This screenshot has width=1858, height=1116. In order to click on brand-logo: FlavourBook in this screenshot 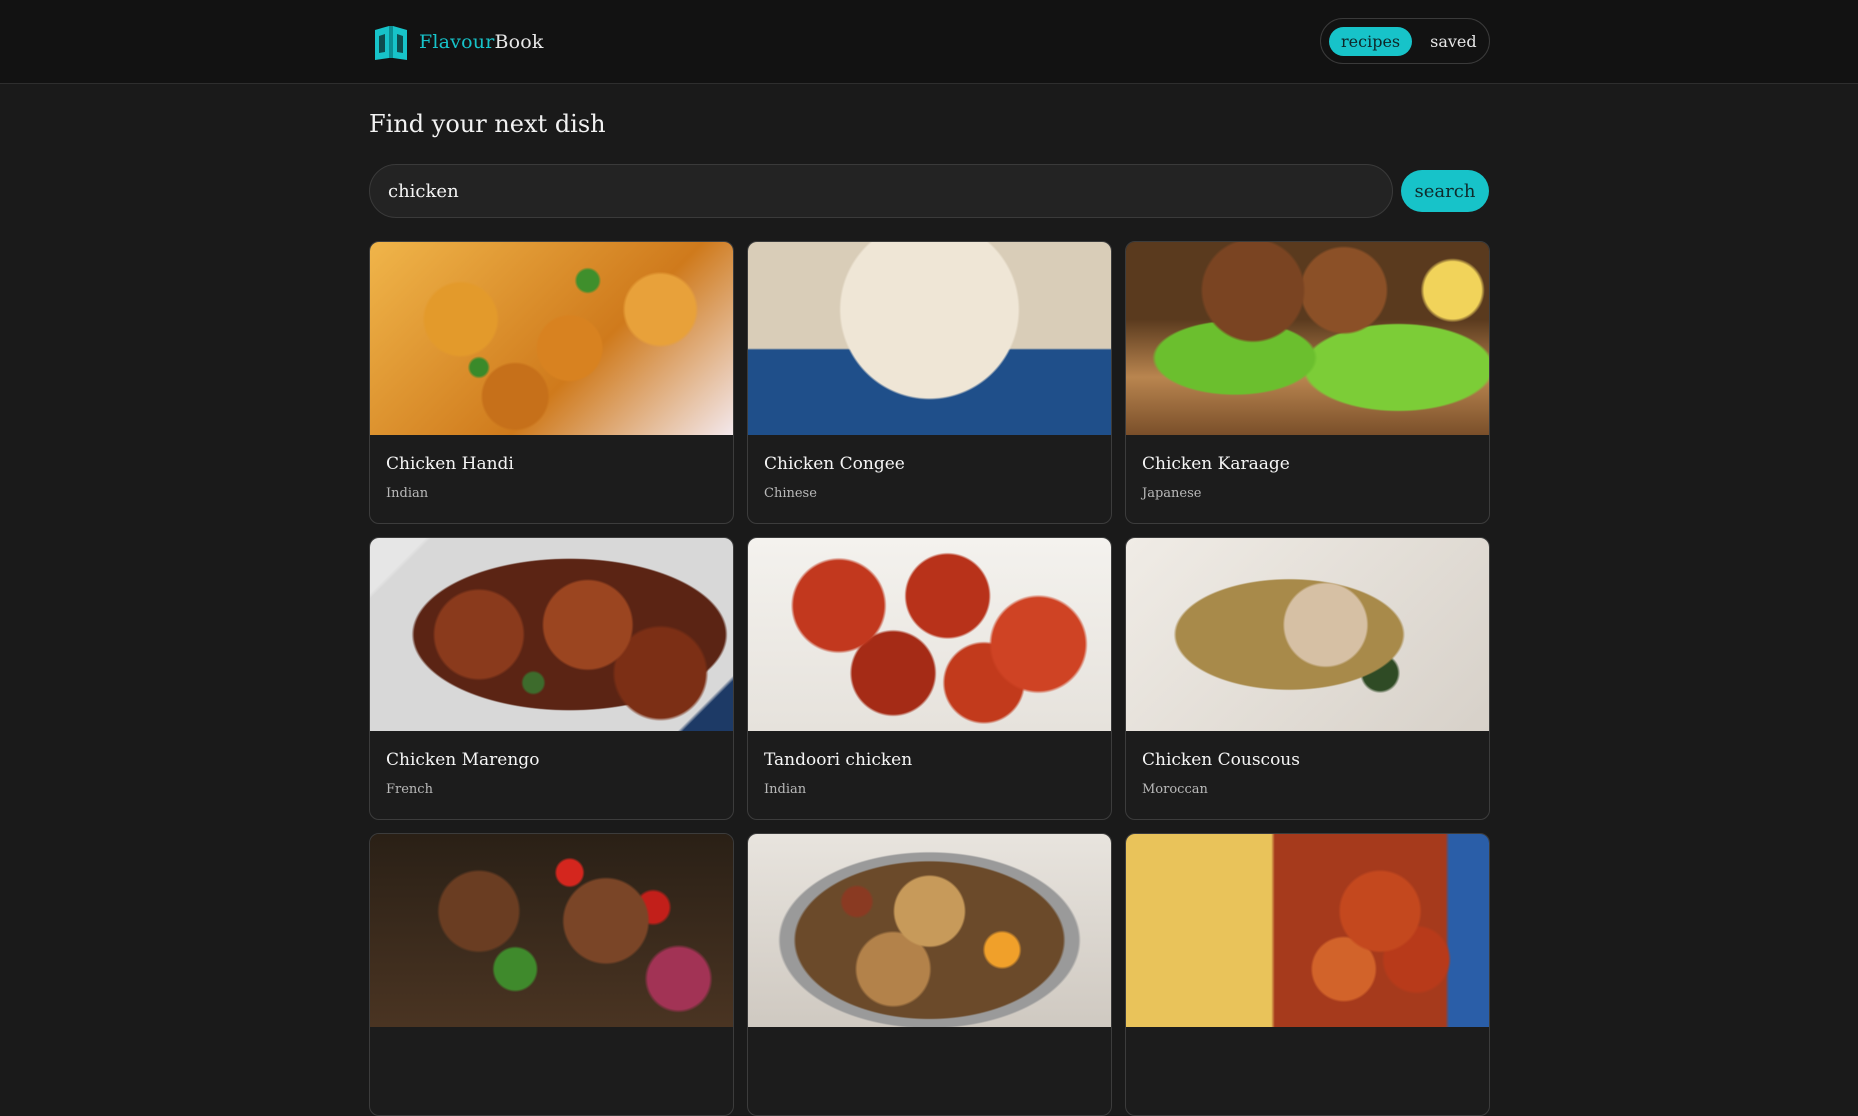, I will do `click(458, 42)`.